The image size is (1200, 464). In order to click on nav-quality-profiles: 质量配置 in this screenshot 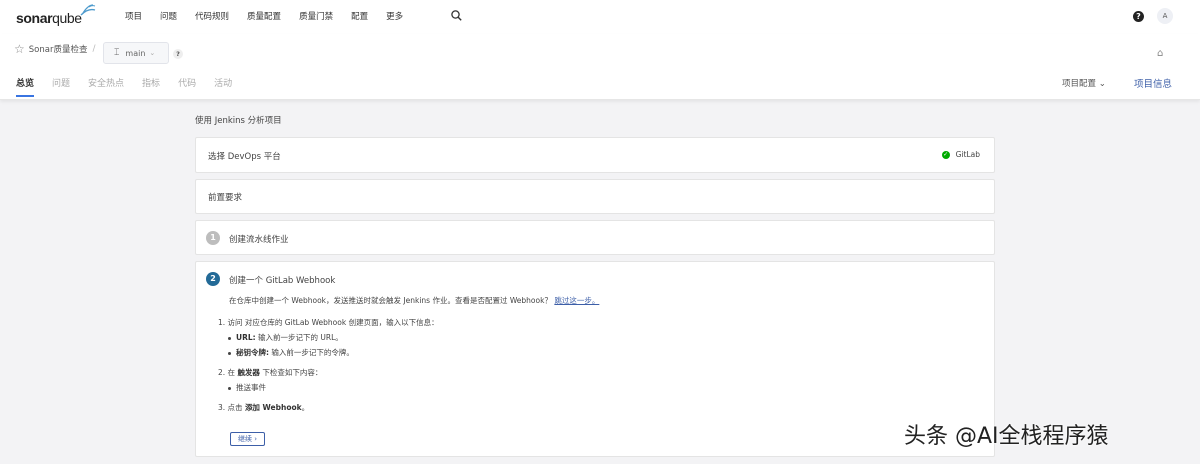, I will do `click(264, 16)`.